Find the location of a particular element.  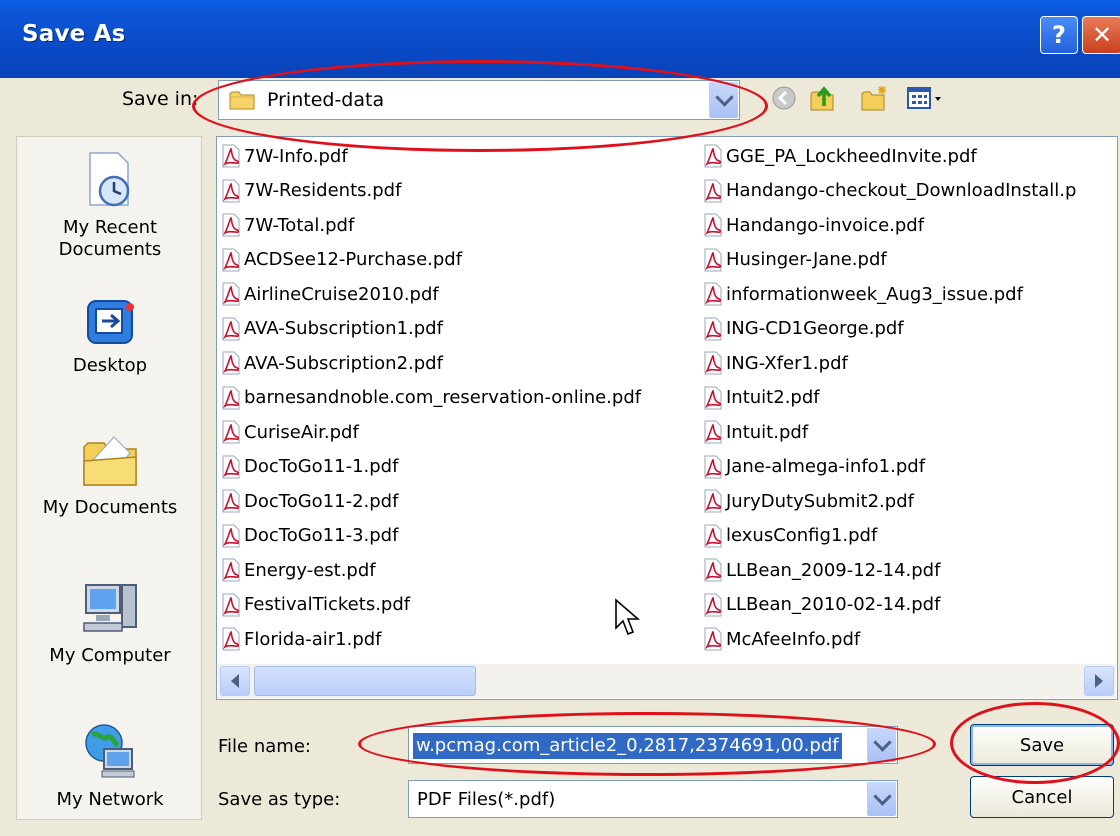

file-name: DocToGo11-1.pdf is located at coordinates (321, 467).